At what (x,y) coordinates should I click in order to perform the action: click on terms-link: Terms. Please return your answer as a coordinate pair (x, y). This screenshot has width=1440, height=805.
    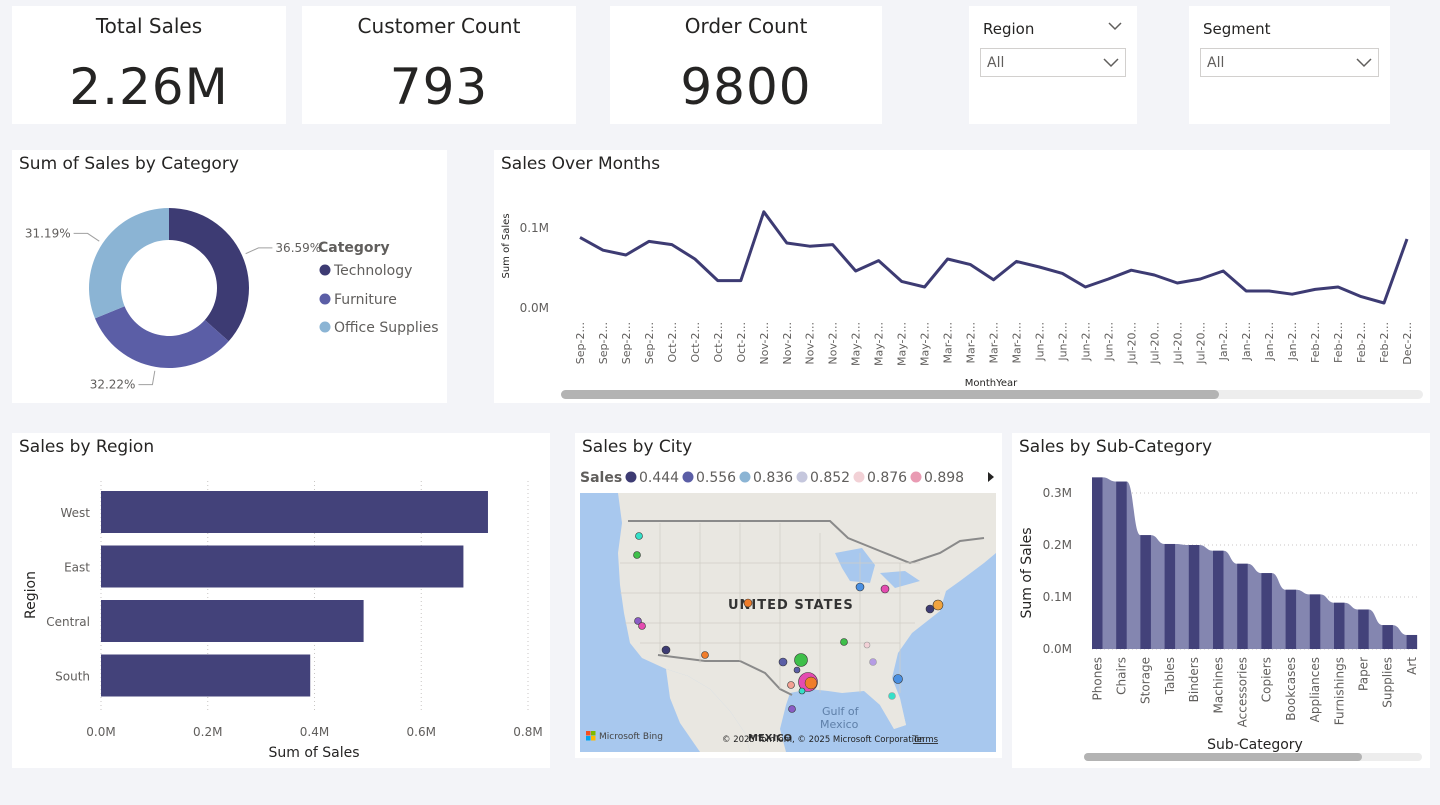
    Looking at the image, I should click on (925, 740).